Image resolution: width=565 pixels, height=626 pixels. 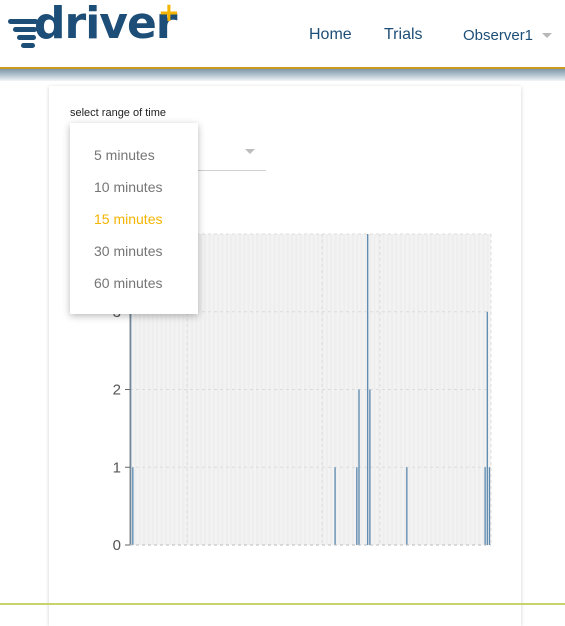 I want to click on range-select-label: select range of time, so click(x=118, y=113).